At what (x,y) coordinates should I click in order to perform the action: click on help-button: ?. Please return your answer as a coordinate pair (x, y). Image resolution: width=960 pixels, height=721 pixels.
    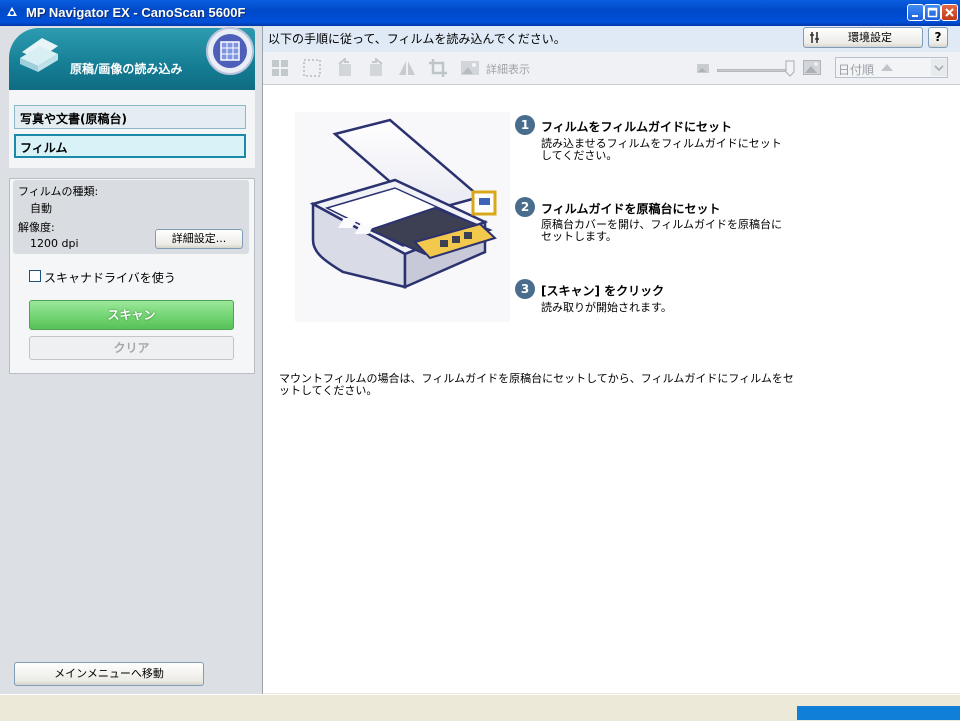
    Looking at the image, I should click on (938, 37).